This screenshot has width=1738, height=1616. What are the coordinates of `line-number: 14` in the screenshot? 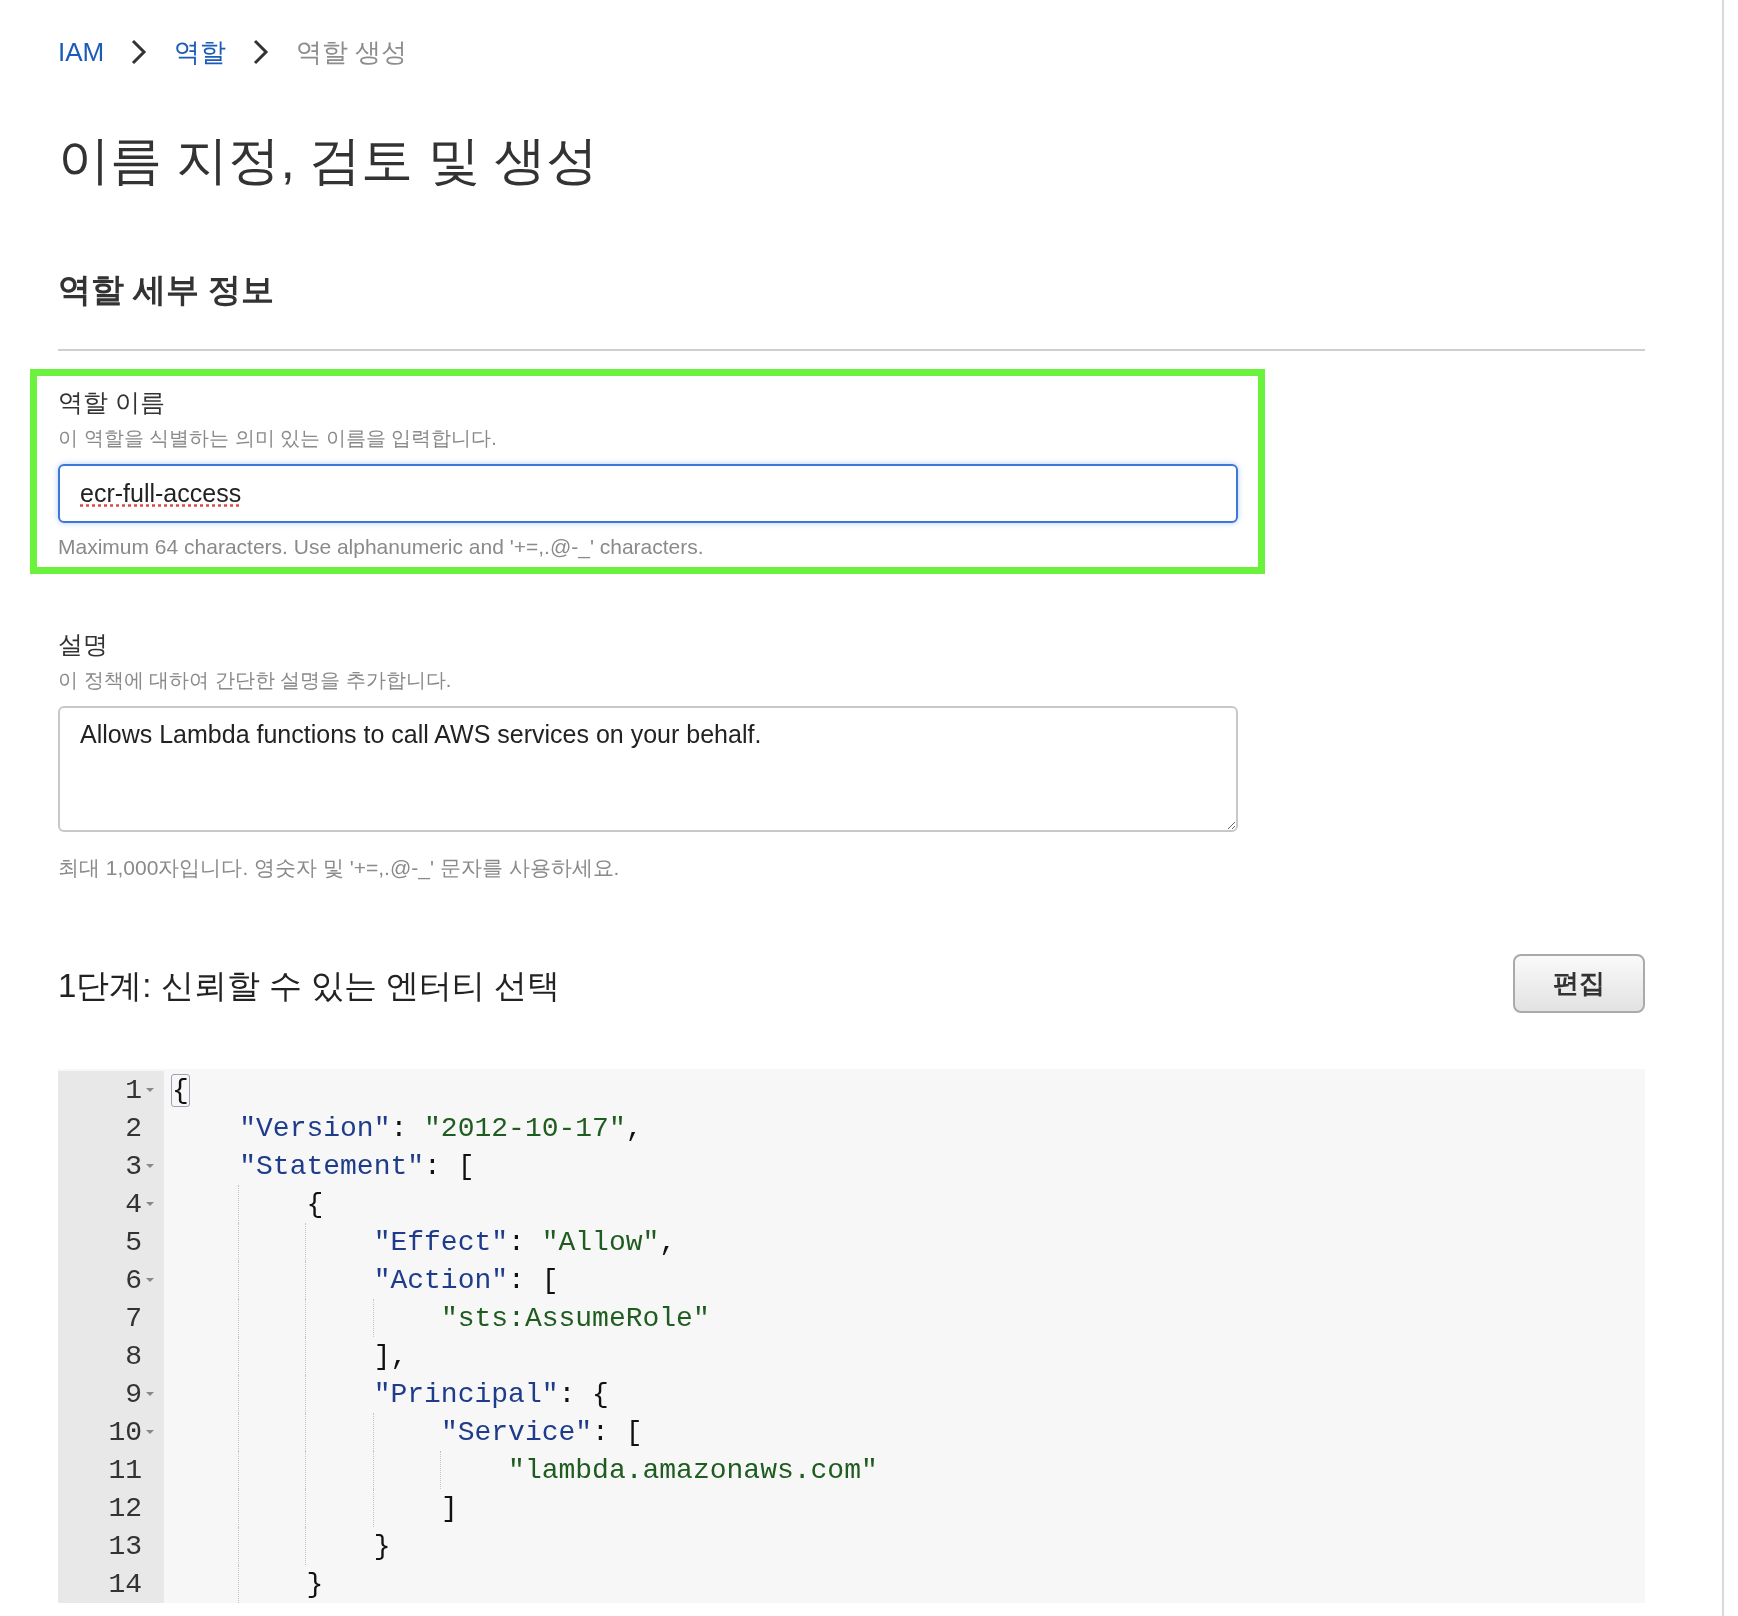 It's located at (125, 1584).